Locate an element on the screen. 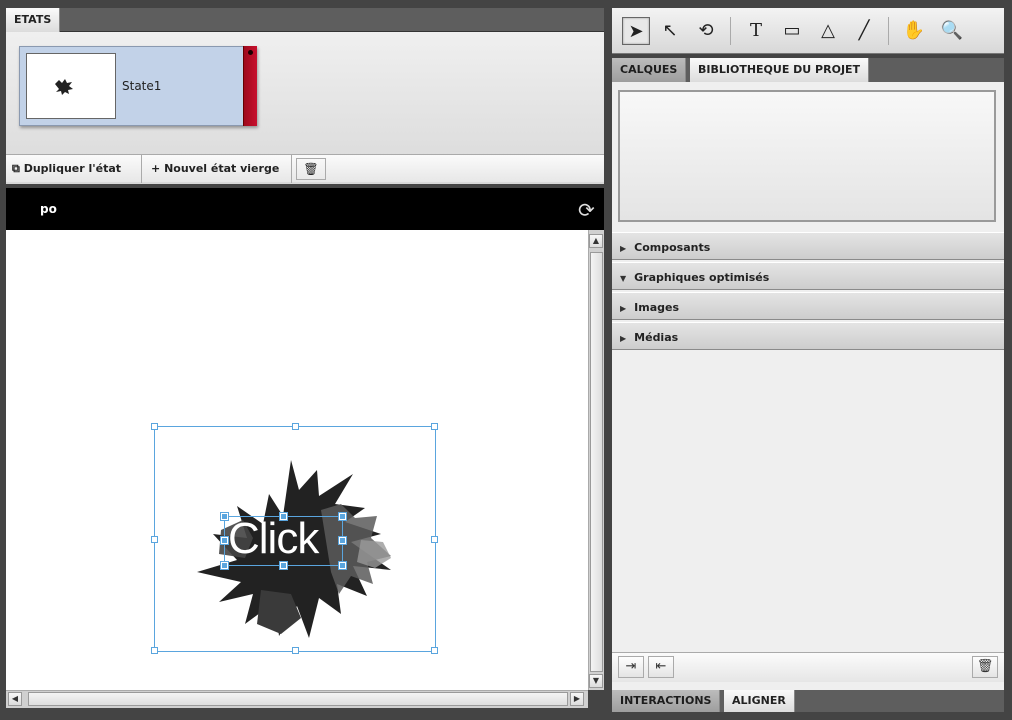 This screenshot has height=720, width=1012. plus-icon: + is located at coordinates (156, 168).